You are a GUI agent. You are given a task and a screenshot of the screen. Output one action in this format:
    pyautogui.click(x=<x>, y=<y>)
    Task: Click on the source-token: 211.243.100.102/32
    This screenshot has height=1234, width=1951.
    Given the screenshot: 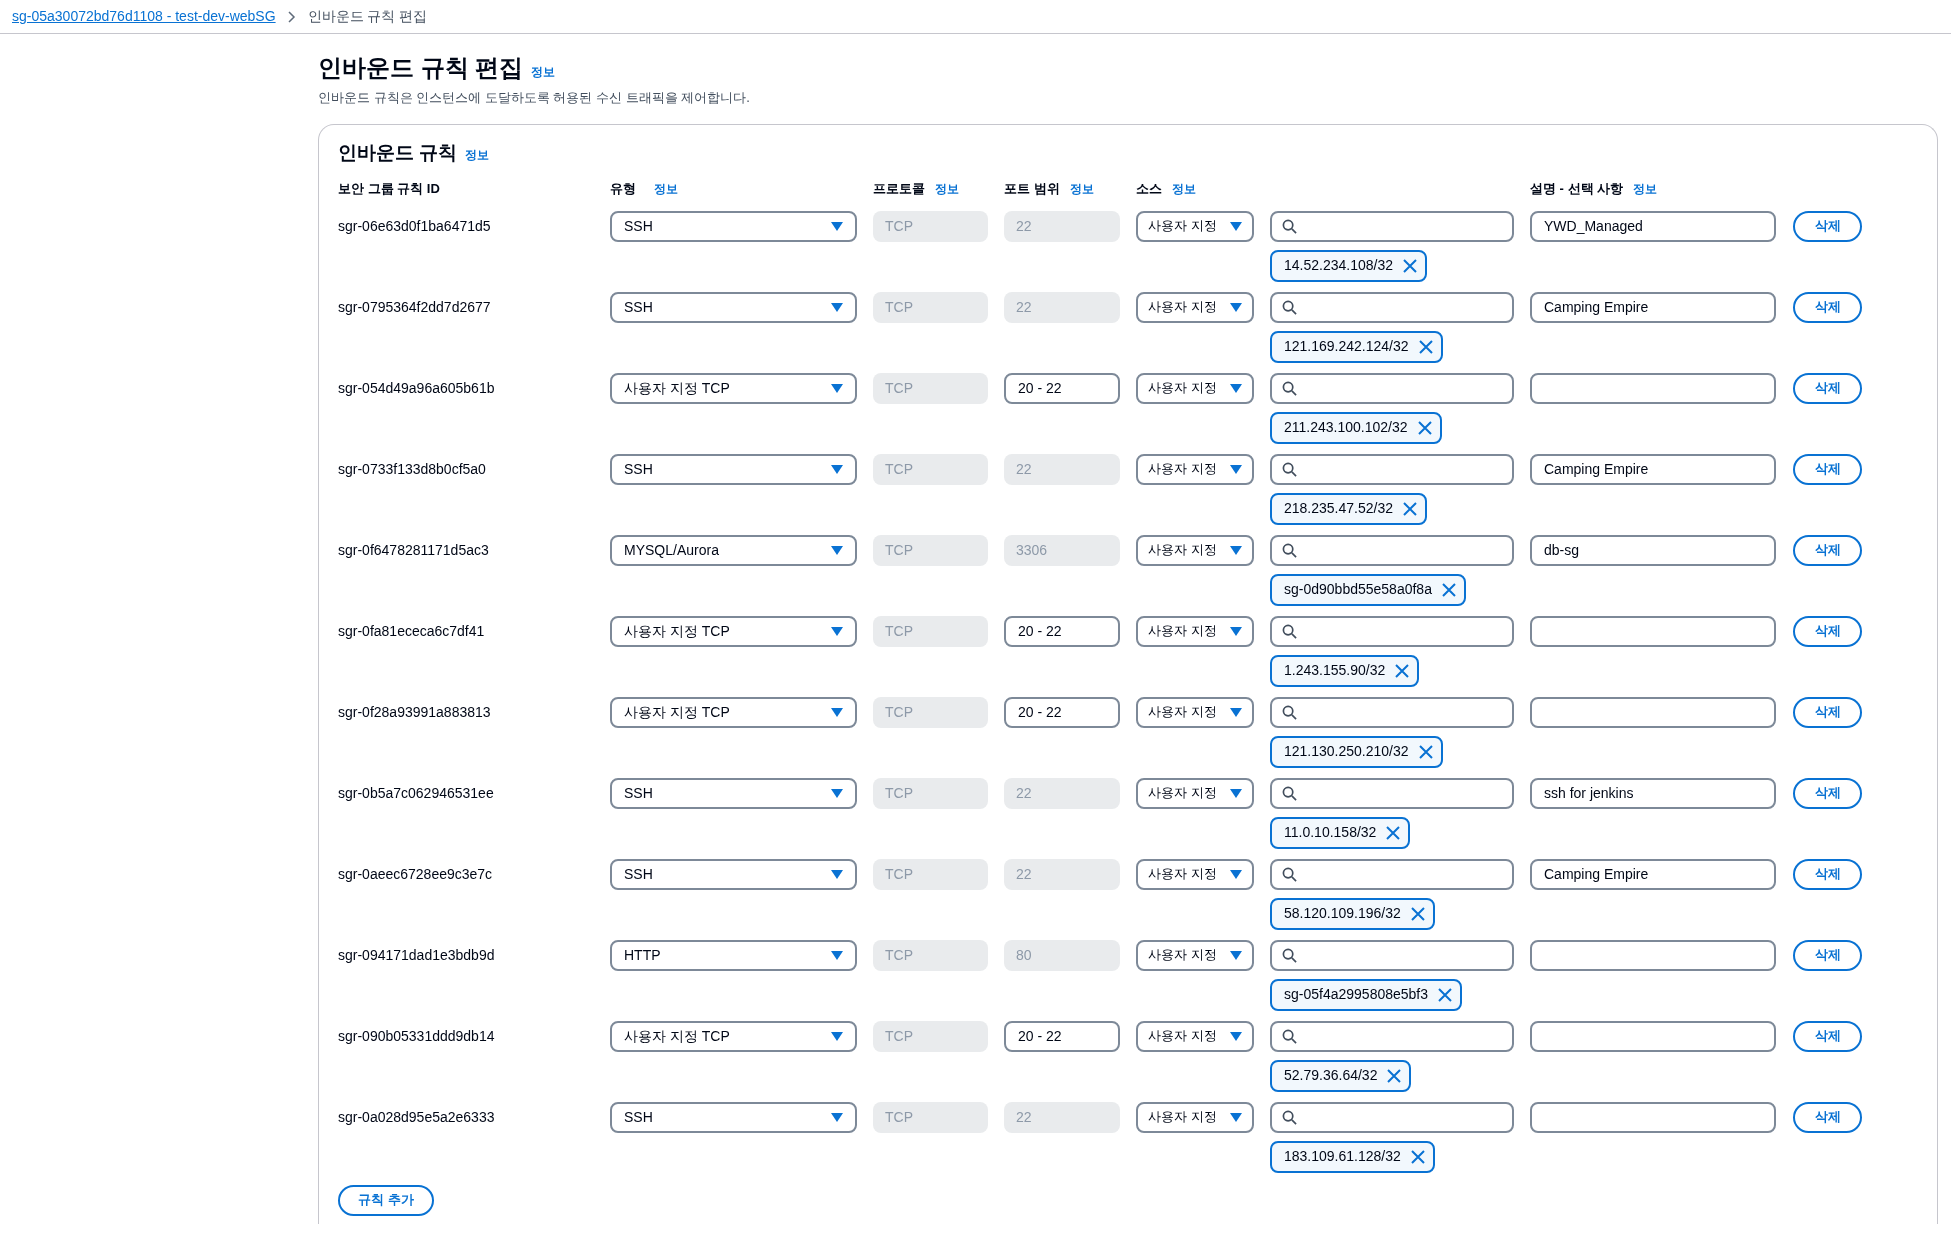 What is the action you would take?
    pyautogui.click(x=1356, y=427)
    